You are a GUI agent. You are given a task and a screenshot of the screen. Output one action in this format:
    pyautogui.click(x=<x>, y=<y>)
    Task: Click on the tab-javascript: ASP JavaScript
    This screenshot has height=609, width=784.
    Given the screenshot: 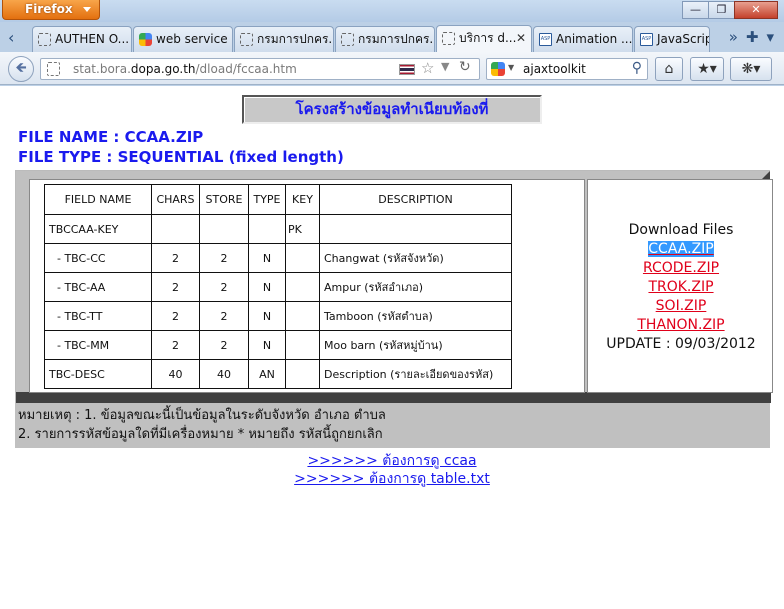 What is the action you would take?
    pyautogui.click(x=672, y=39)
    